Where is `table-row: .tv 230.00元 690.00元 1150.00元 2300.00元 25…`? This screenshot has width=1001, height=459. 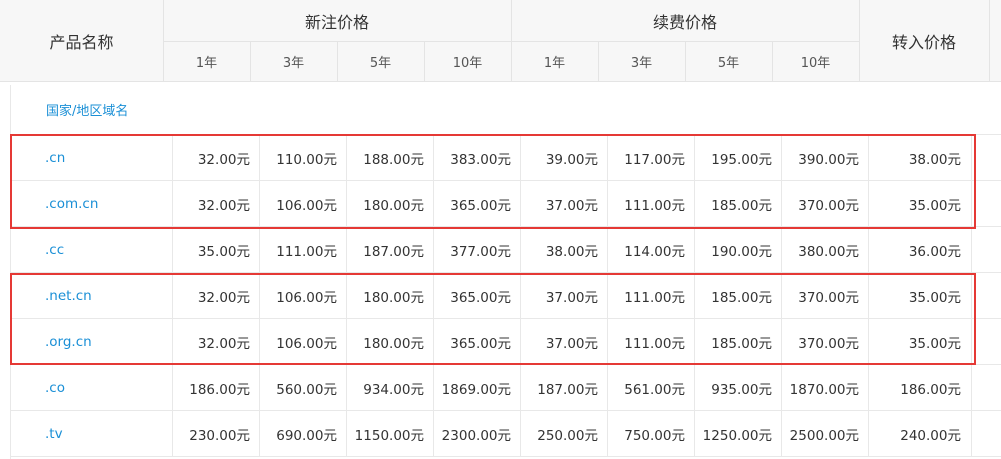
table-row: .tv 230.00元 690.00元 1150.00元 2300.00元 25… is located at coordinates (505, 434).